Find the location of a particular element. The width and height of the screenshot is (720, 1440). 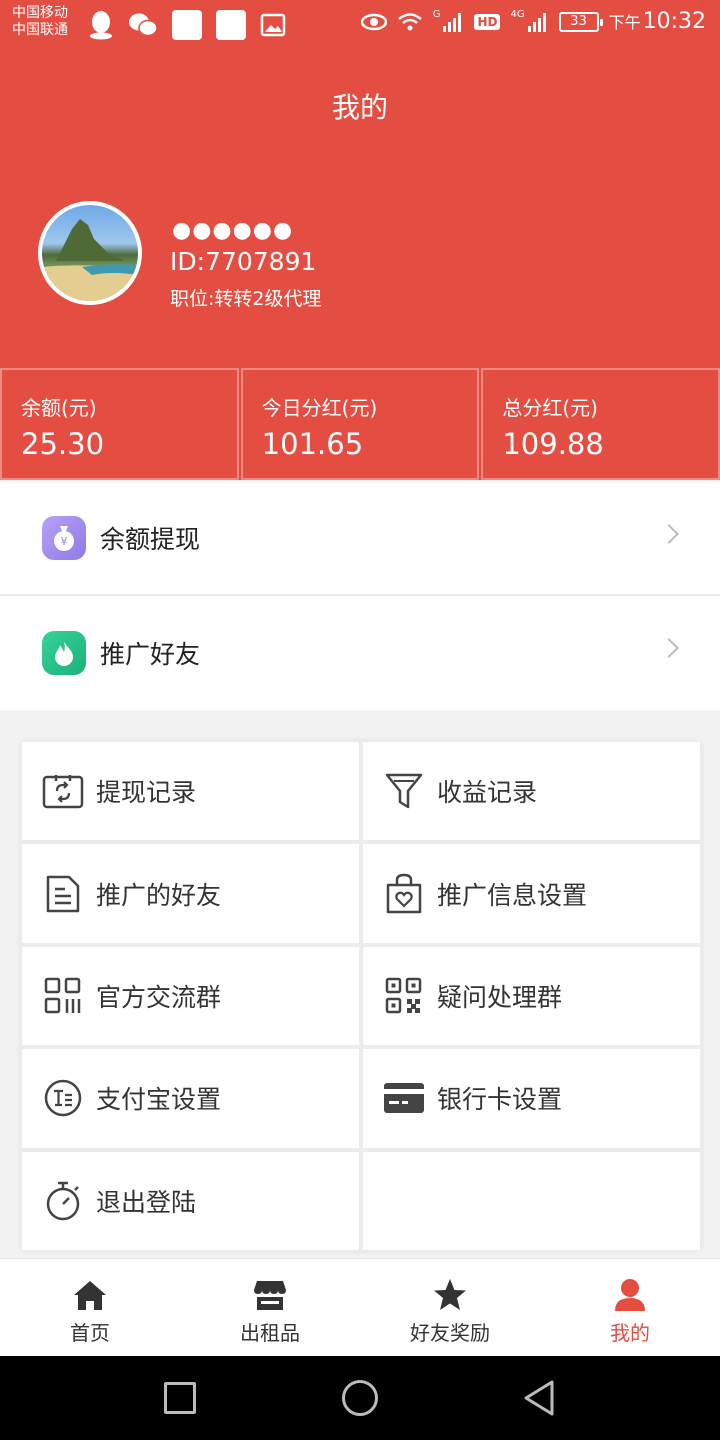

menu-label: 推广好友 is located at coordinates (150, 654).